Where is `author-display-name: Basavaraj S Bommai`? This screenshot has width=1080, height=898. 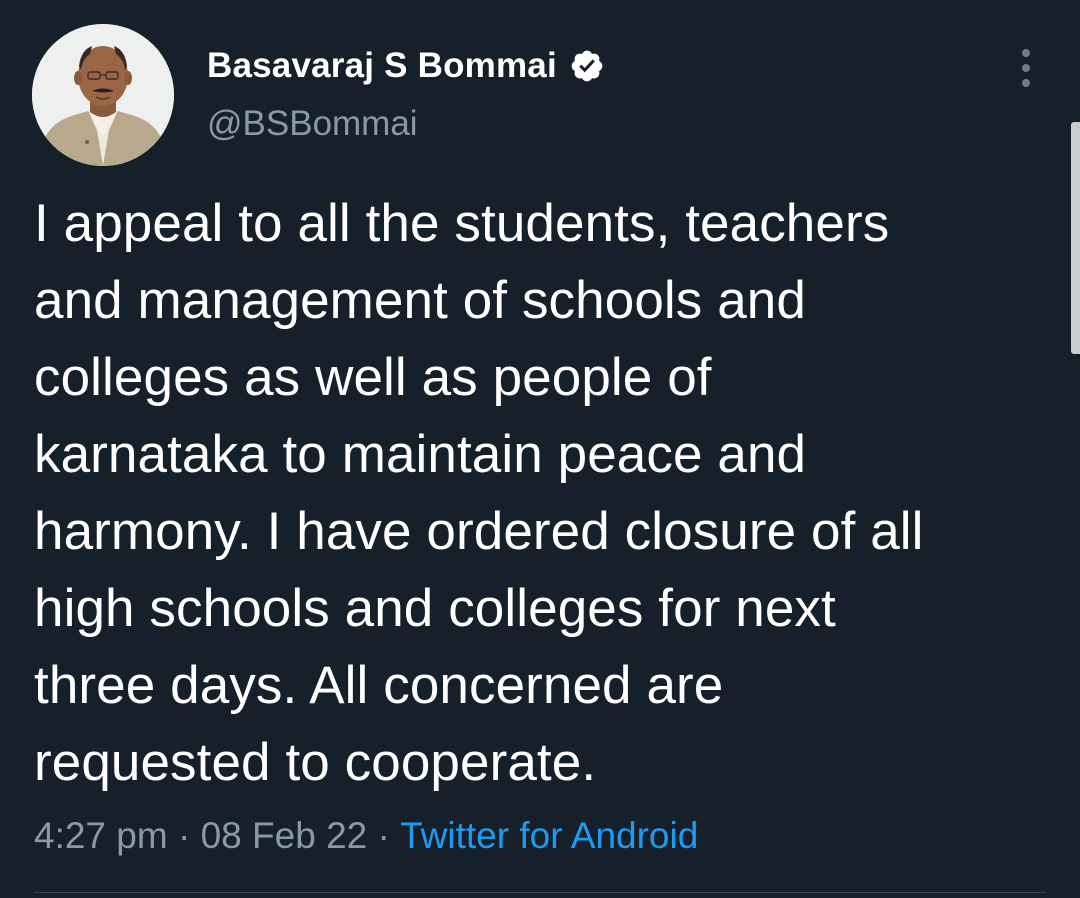 author-display-name: Basavaraj S Bommai is located at coordinates (382, 66).